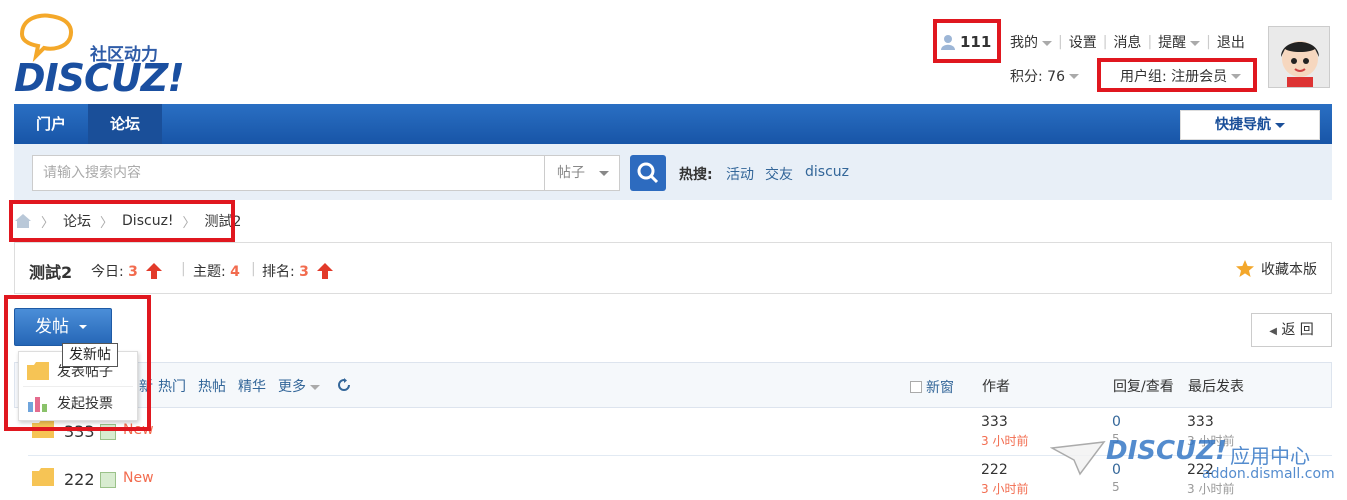  Describe the element at coordinates (1270, 456) in the screenshot. I see `watermark-cn: 应用中心` at that location.